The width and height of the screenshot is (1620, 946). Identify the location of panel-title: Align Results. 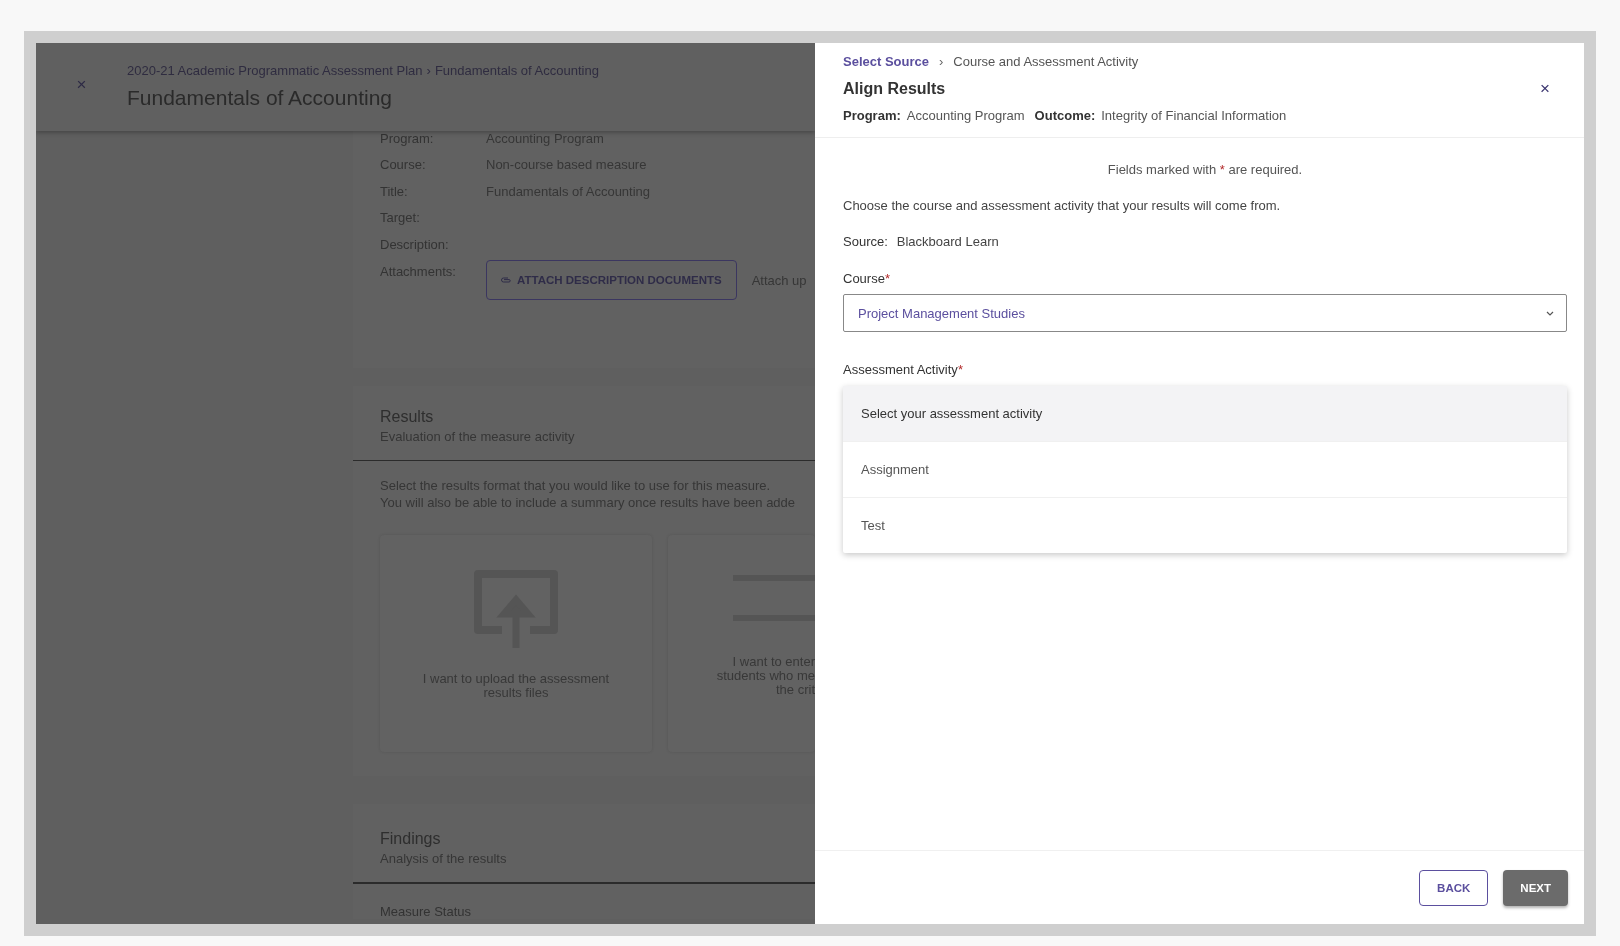
(894, 89).